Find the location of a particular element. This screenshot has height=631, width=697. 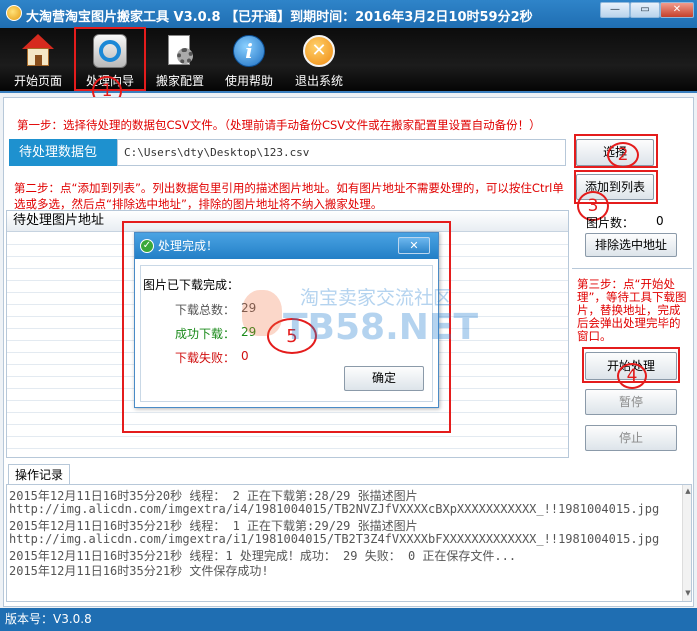

scroll-down-icon: ▼ is located at coordinates (687, 593).